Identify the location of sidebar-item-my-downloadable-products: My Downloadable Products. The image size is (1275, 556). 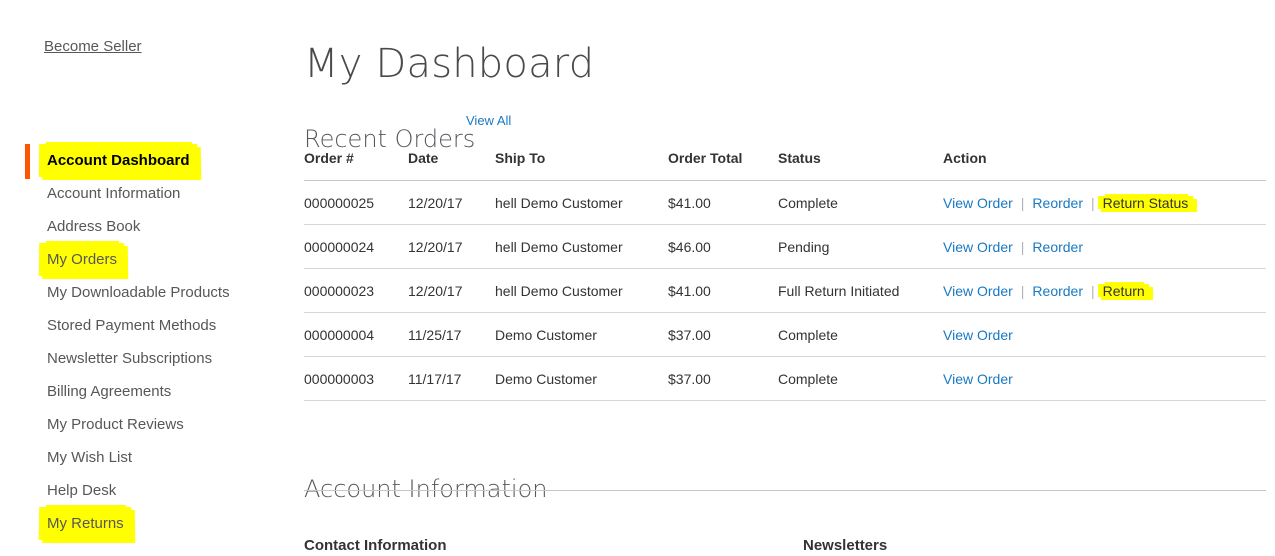
(147, 291).